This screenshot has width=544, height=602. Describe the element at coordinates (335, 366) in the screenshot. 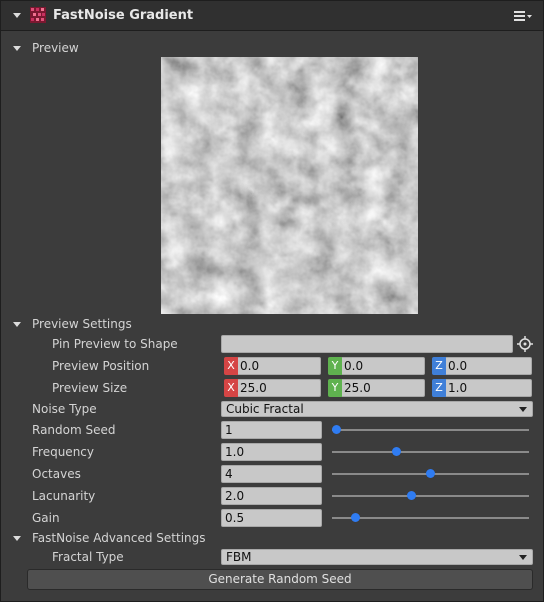

I see `position-y-axis-label: Y` at that location.